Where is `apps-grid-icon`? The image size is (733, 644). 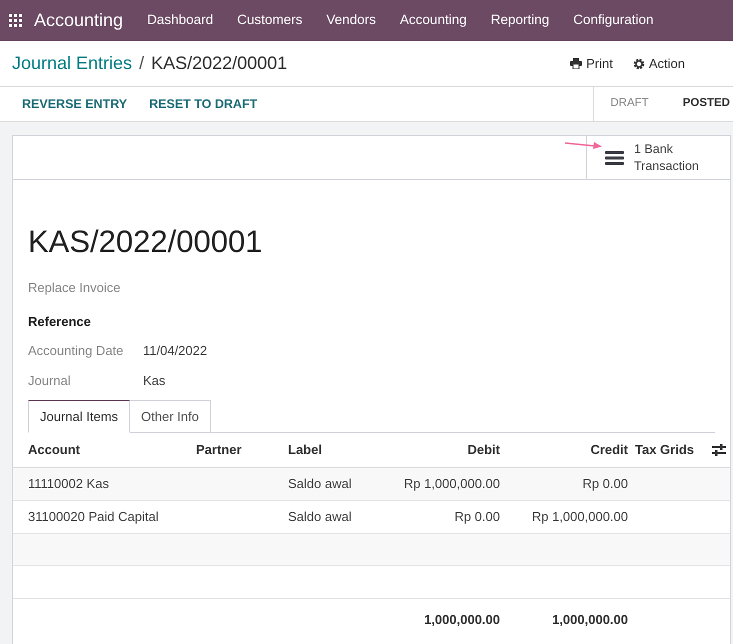
apps-grid-icon is located at coordinates (15, 20).